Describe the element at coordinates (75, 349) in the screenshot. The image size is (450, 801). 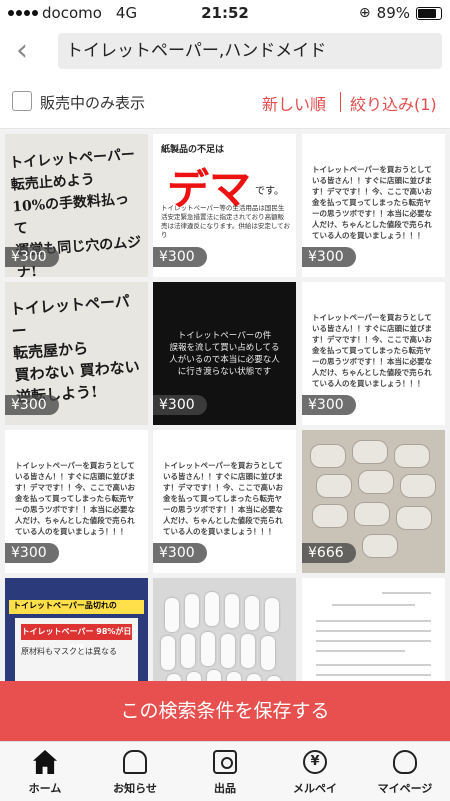
I see `handwritten-note: トイレットペーパー 転売屋から 買わない 買わない 逆転しよう!` at that location.